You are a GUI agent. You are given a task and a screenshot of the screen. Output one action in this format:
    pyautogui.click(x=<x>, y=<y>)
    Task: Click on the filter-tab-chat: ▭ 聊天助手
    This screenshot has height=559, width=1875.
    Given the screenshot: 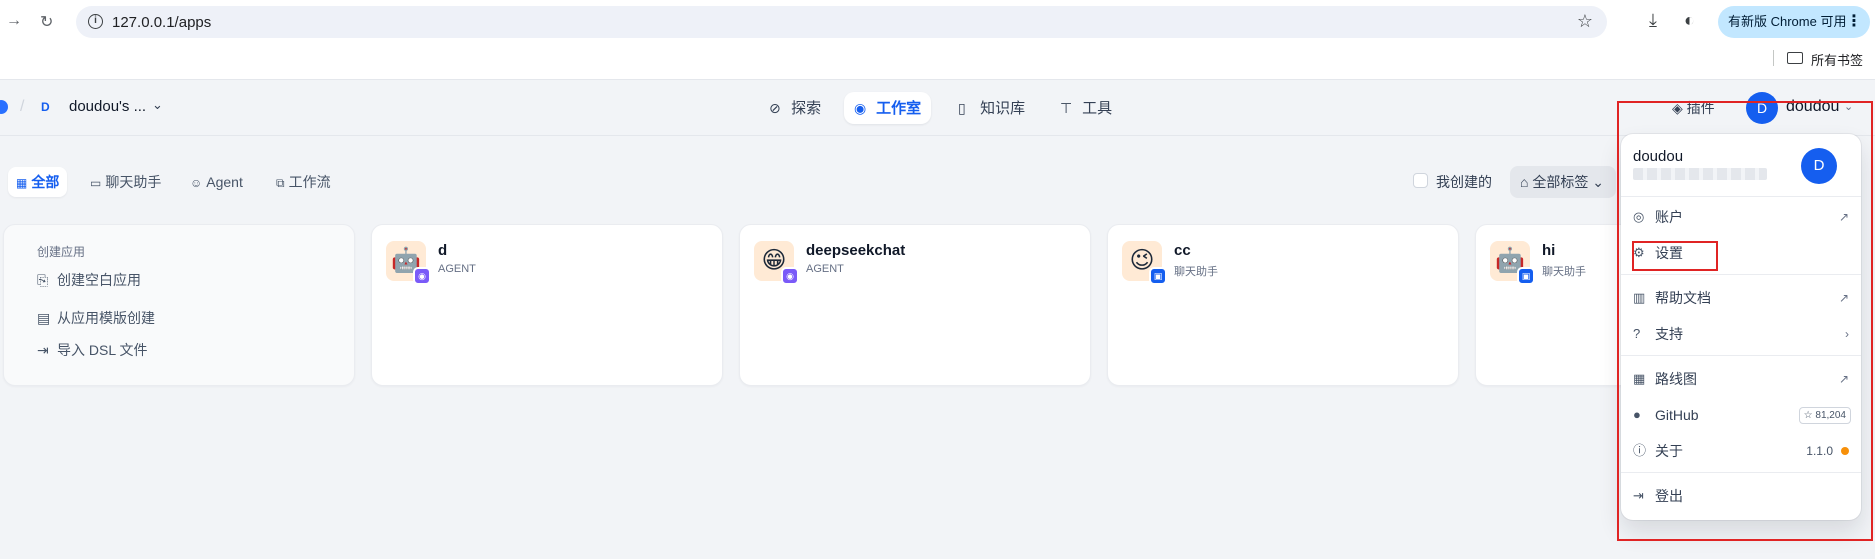 What is the action you would take?
    pyautogui.click(x=125, y=182)
    